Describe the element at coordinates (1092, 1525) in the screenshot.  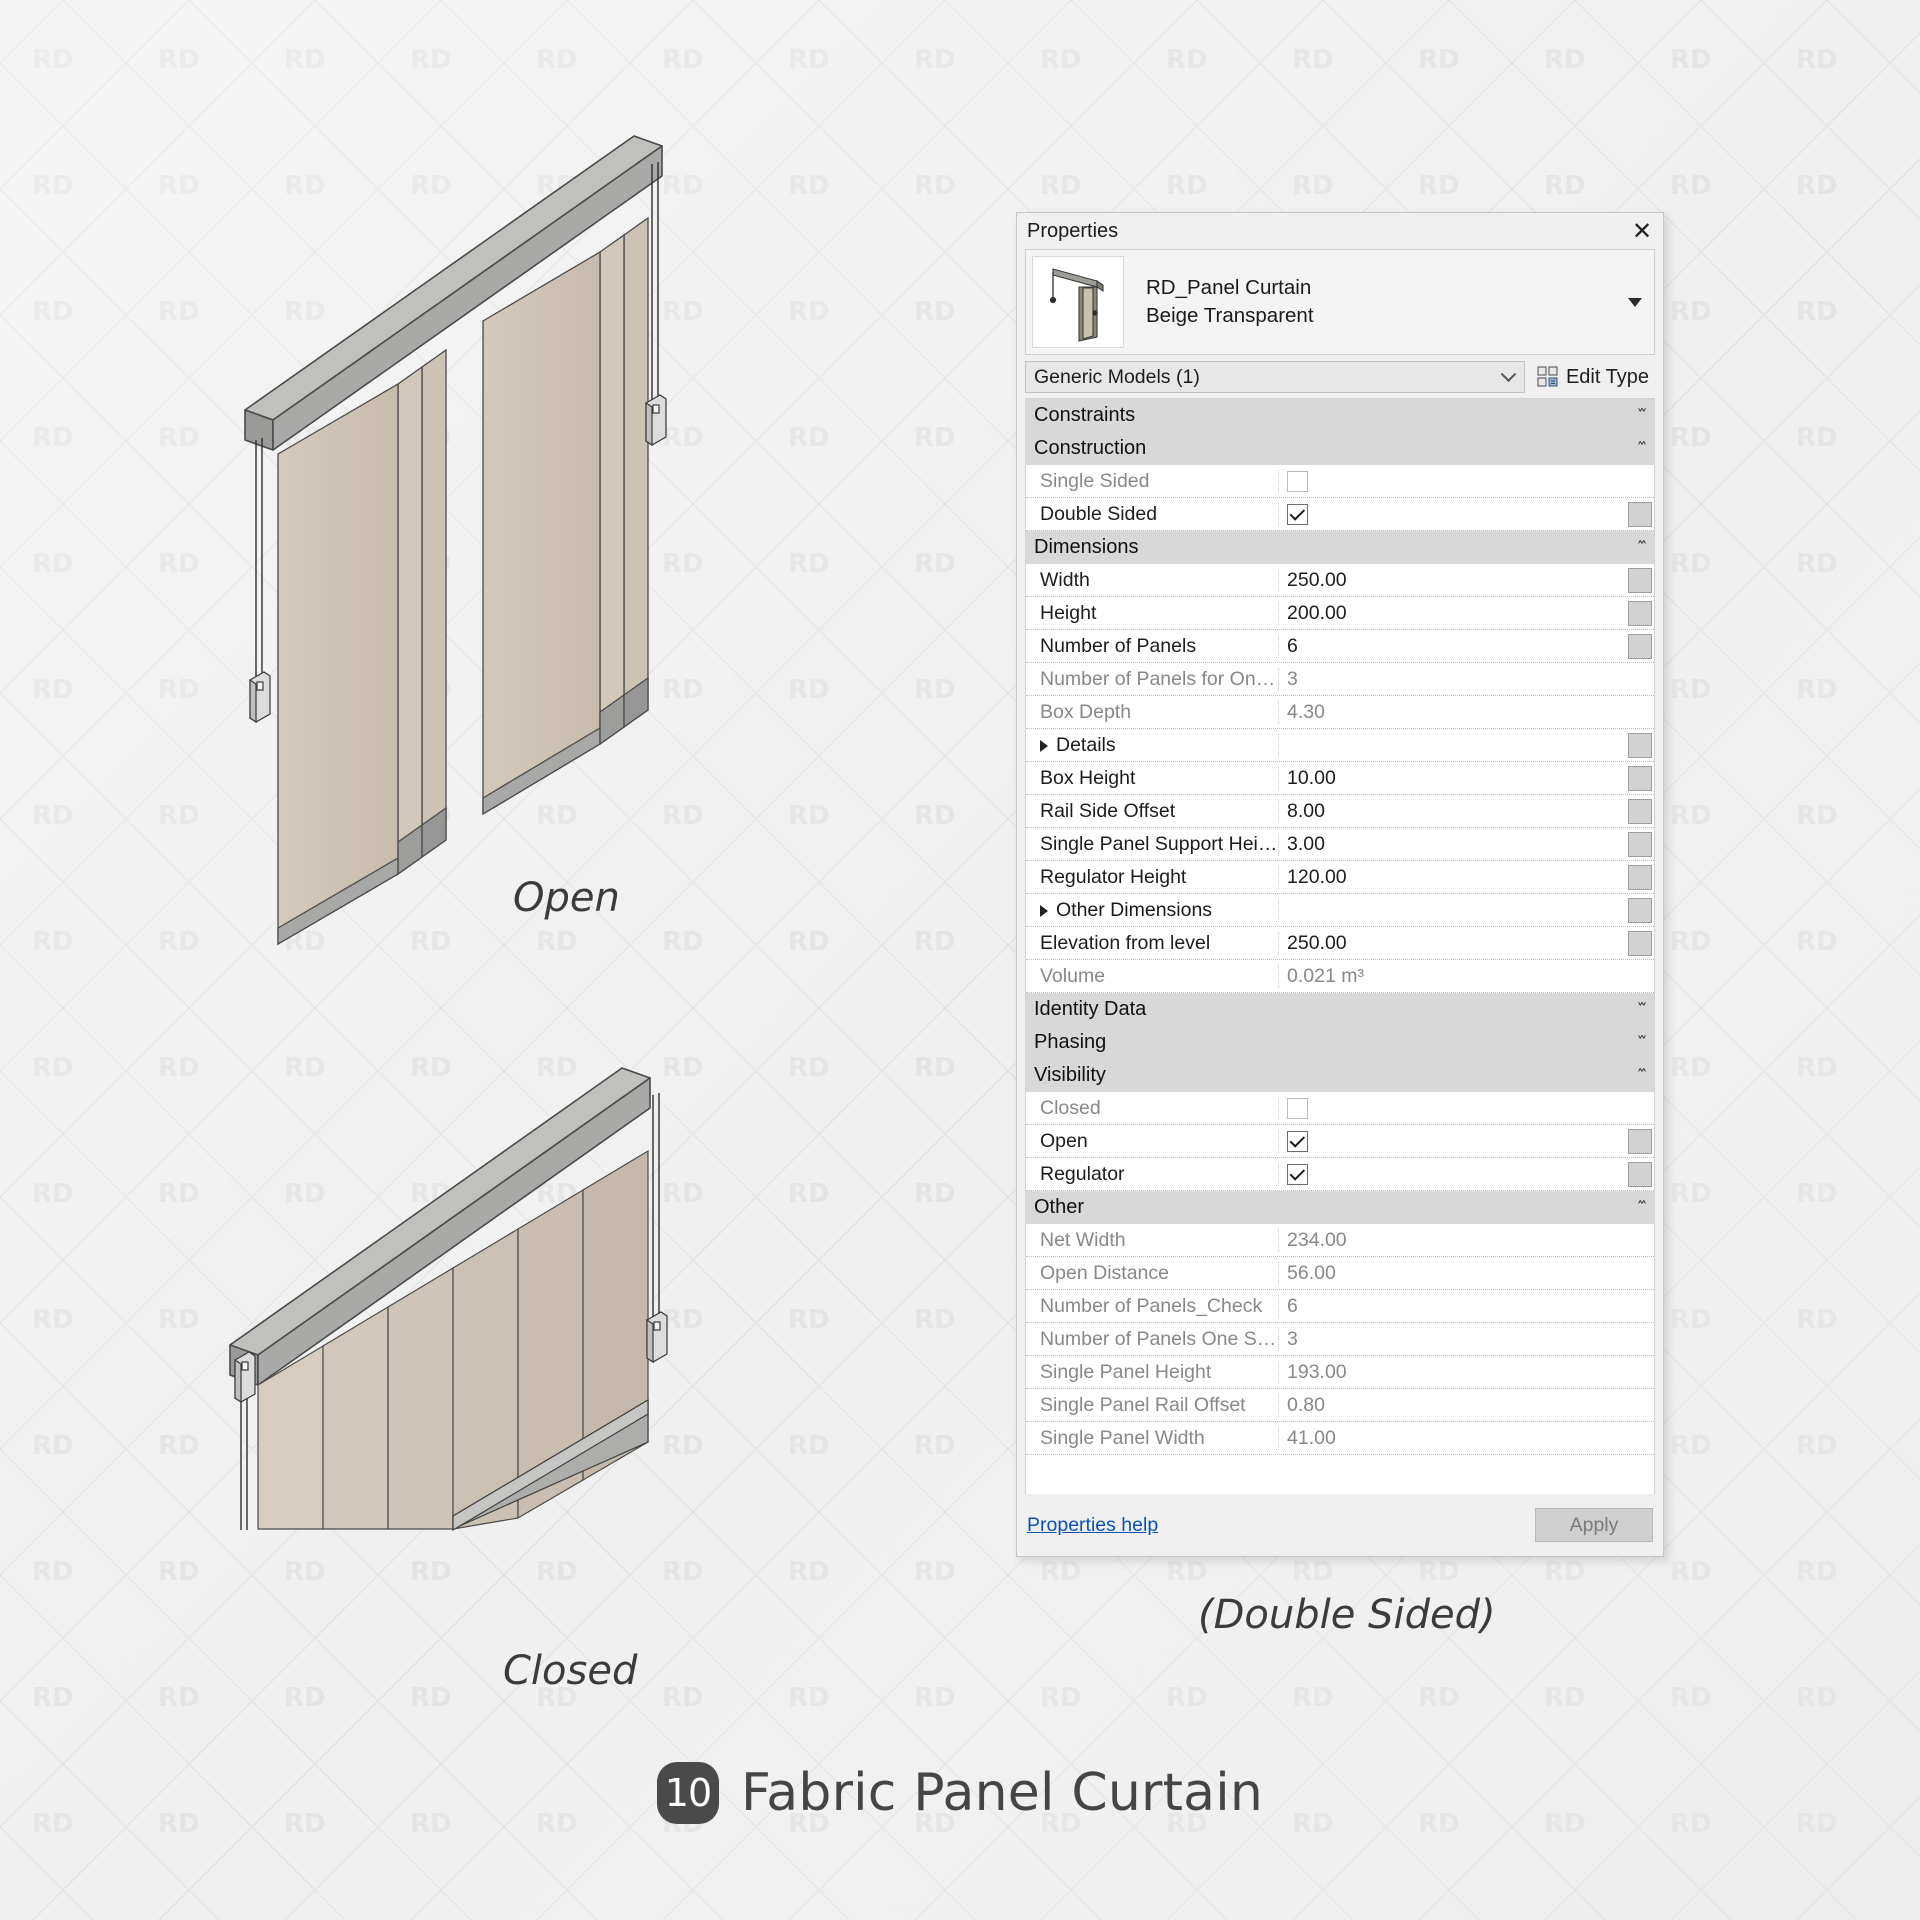
I see `properties-help-link: Properties help` at that location.